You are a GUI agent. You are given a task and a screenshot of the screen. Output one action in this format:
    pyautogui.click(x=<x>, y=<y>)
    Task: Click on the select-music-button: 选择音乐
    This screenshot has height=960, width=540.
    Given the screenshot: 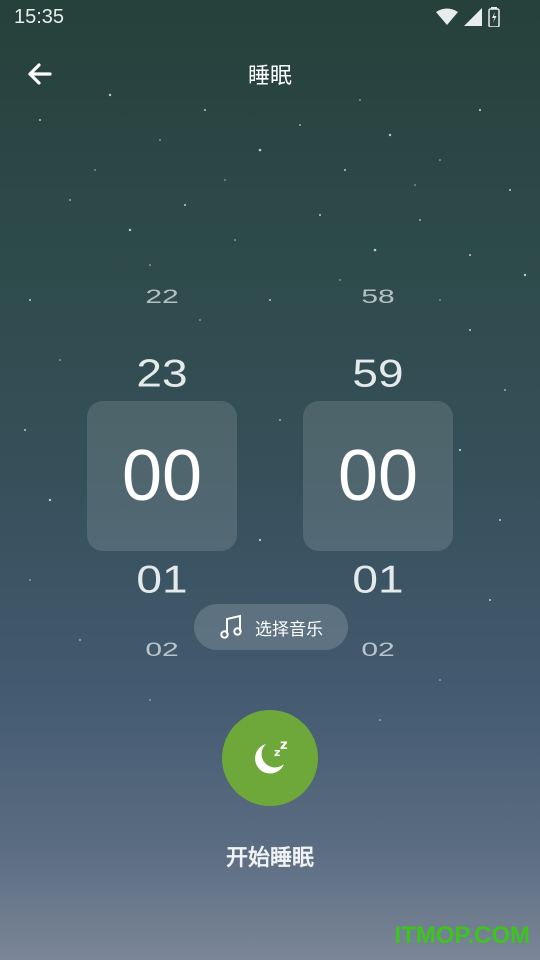 What is the action you would take?
    pyautogui.click(x=271, y=627)
    